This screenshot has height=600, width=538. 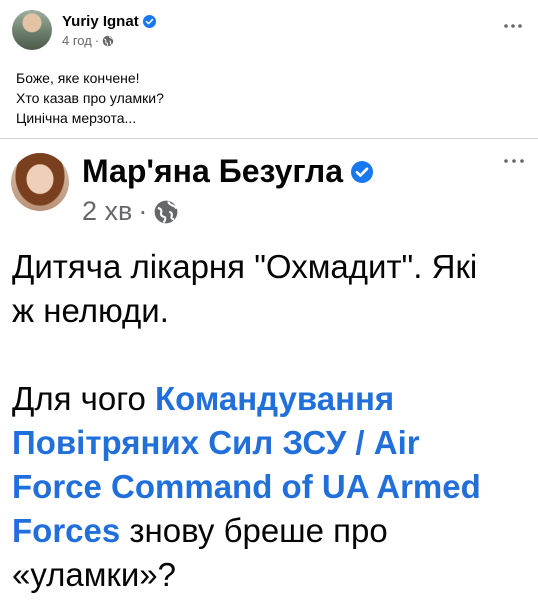 I want to click on mention-link: Повітряних Сил ЗСУ / Air, so click(x=216, y=442).